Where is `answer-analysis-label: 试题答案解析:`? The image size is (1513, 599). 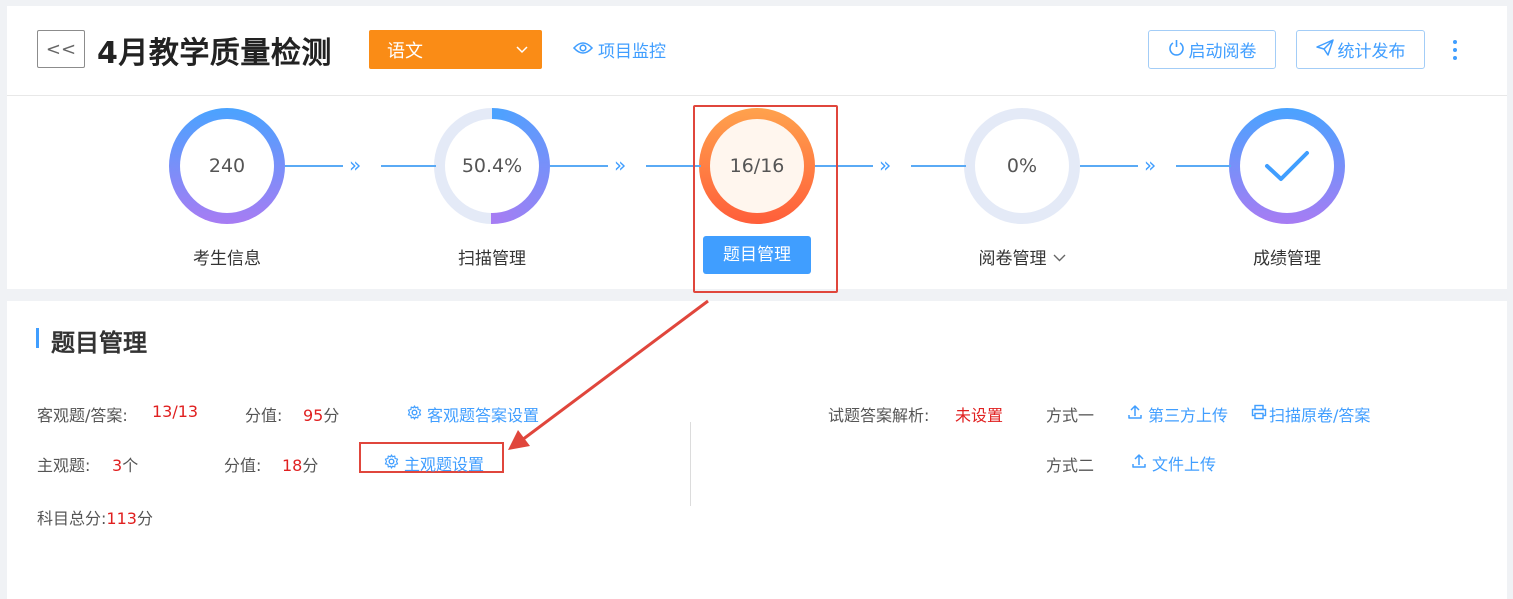
answer-analysis-label: 试题答案解析: is located at coordinates (879, 415).